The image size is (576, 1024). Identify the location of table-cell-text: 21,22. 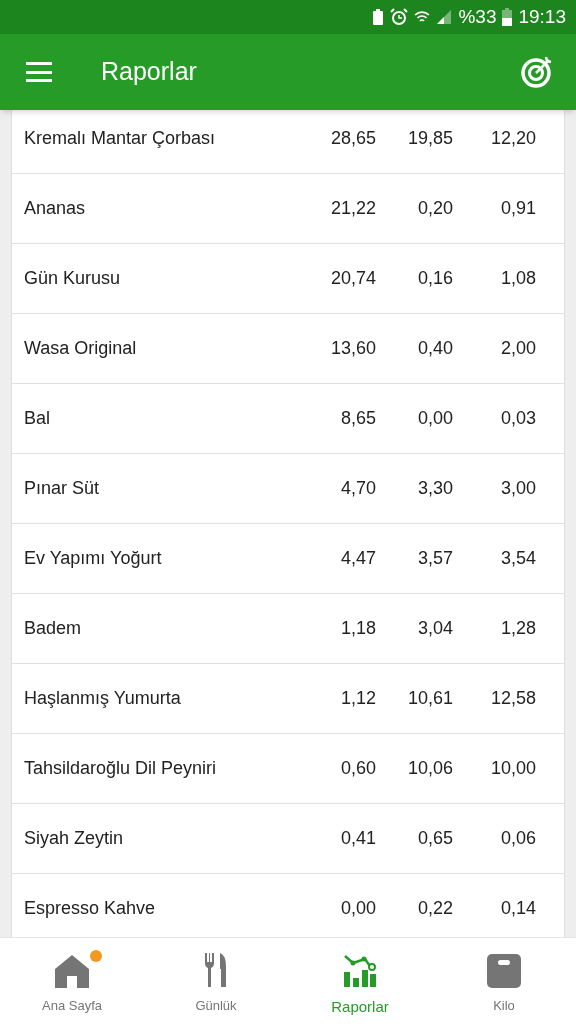
(352, 208).